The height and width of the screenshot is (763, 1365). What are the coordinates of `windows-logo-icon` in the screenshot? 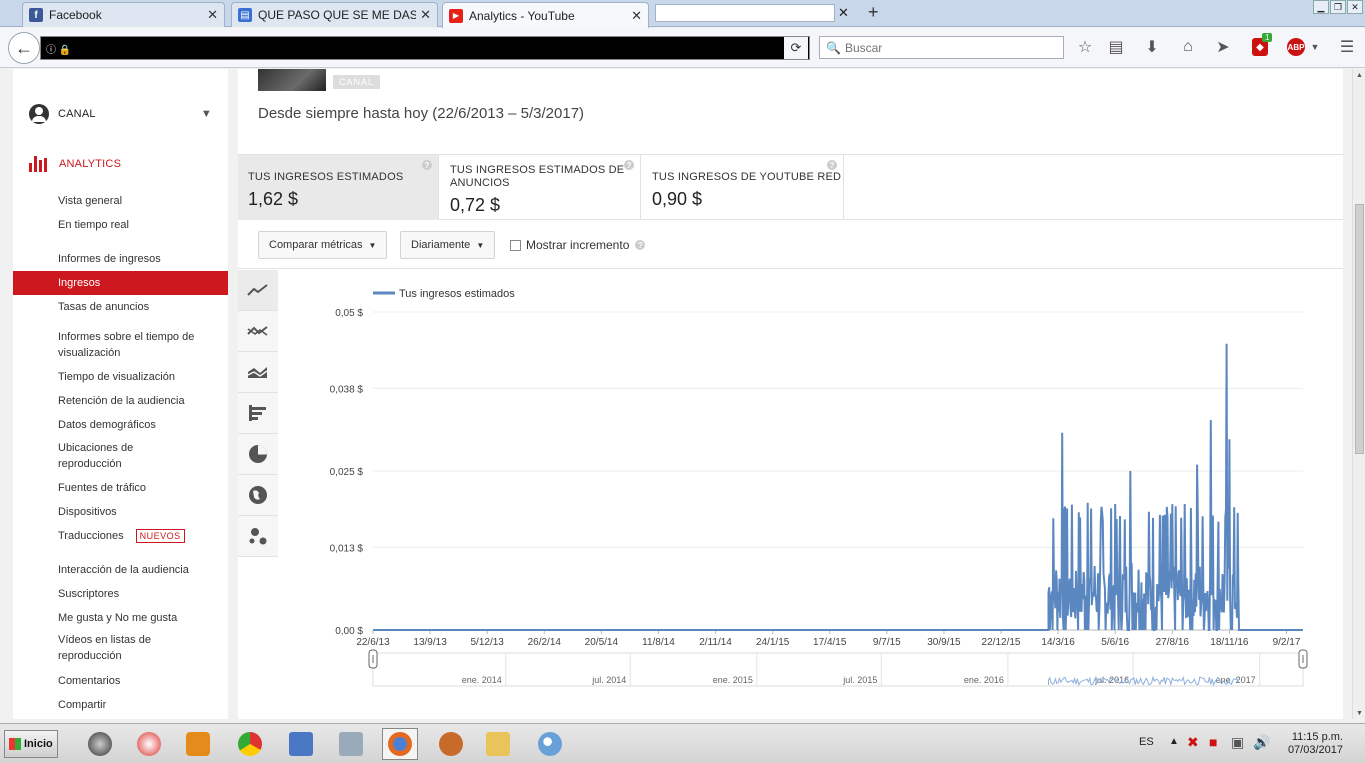 It's located at (15, 744).